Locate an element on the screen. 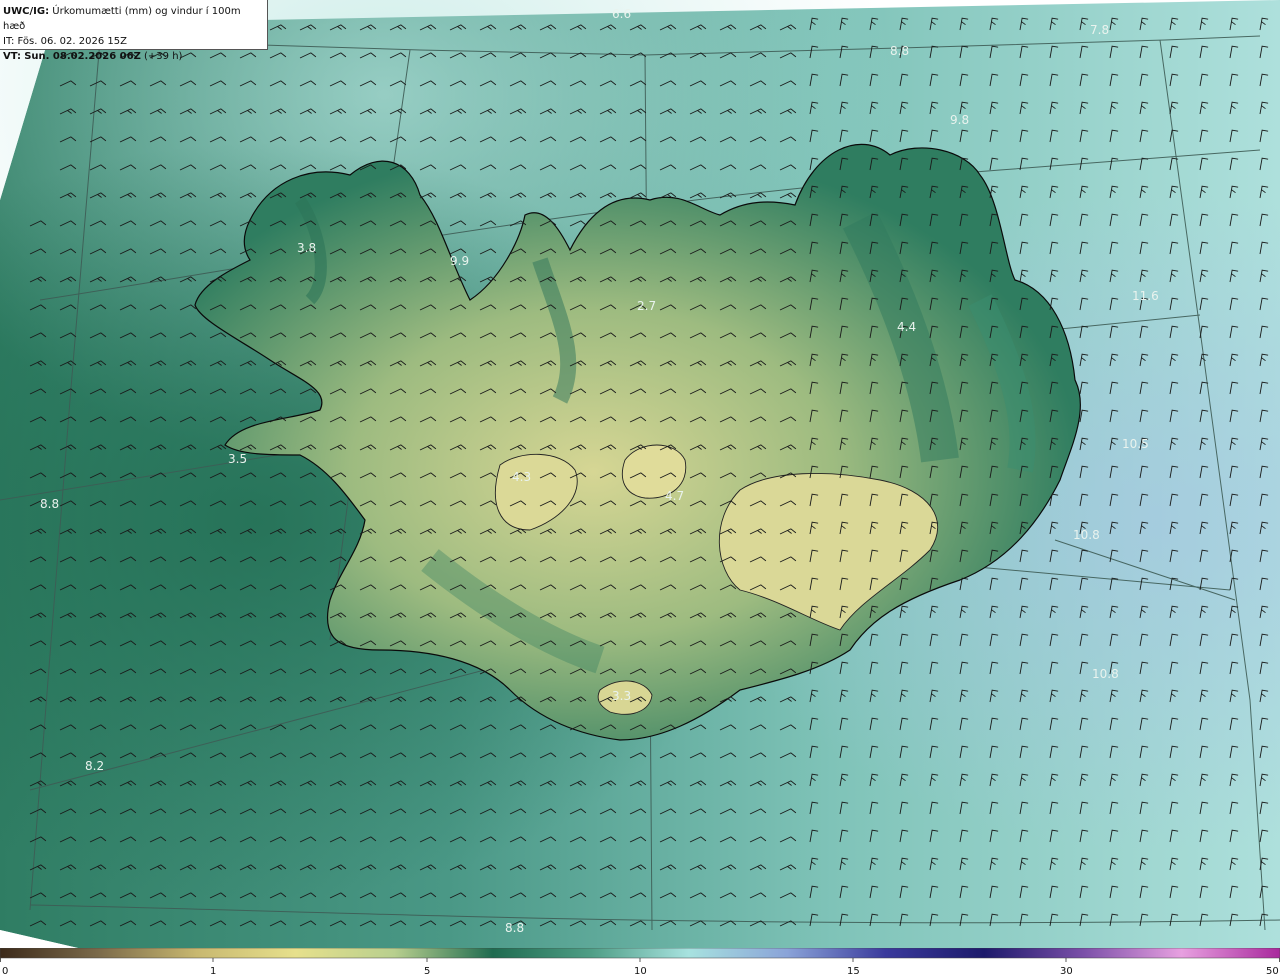  colorbar-scale: 0 1 5 10 15 30 50 is located at coordinates (640, 962).